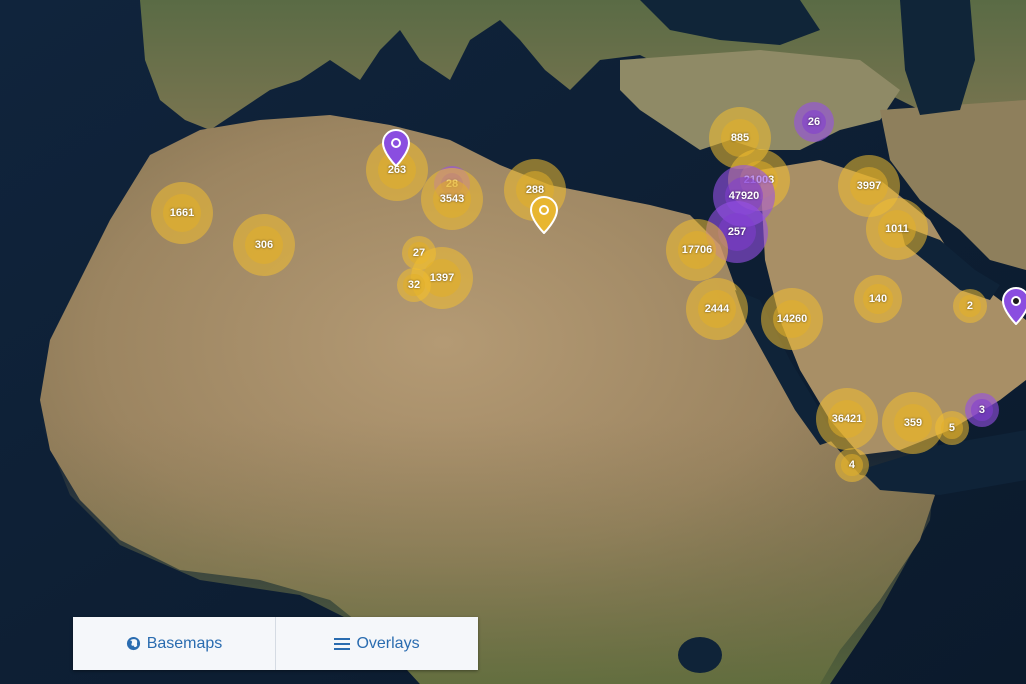 Image resolution: width=1026 pixels, height=684 pixels. I want to click on map-pin-gold-icon, so click(544, 217).